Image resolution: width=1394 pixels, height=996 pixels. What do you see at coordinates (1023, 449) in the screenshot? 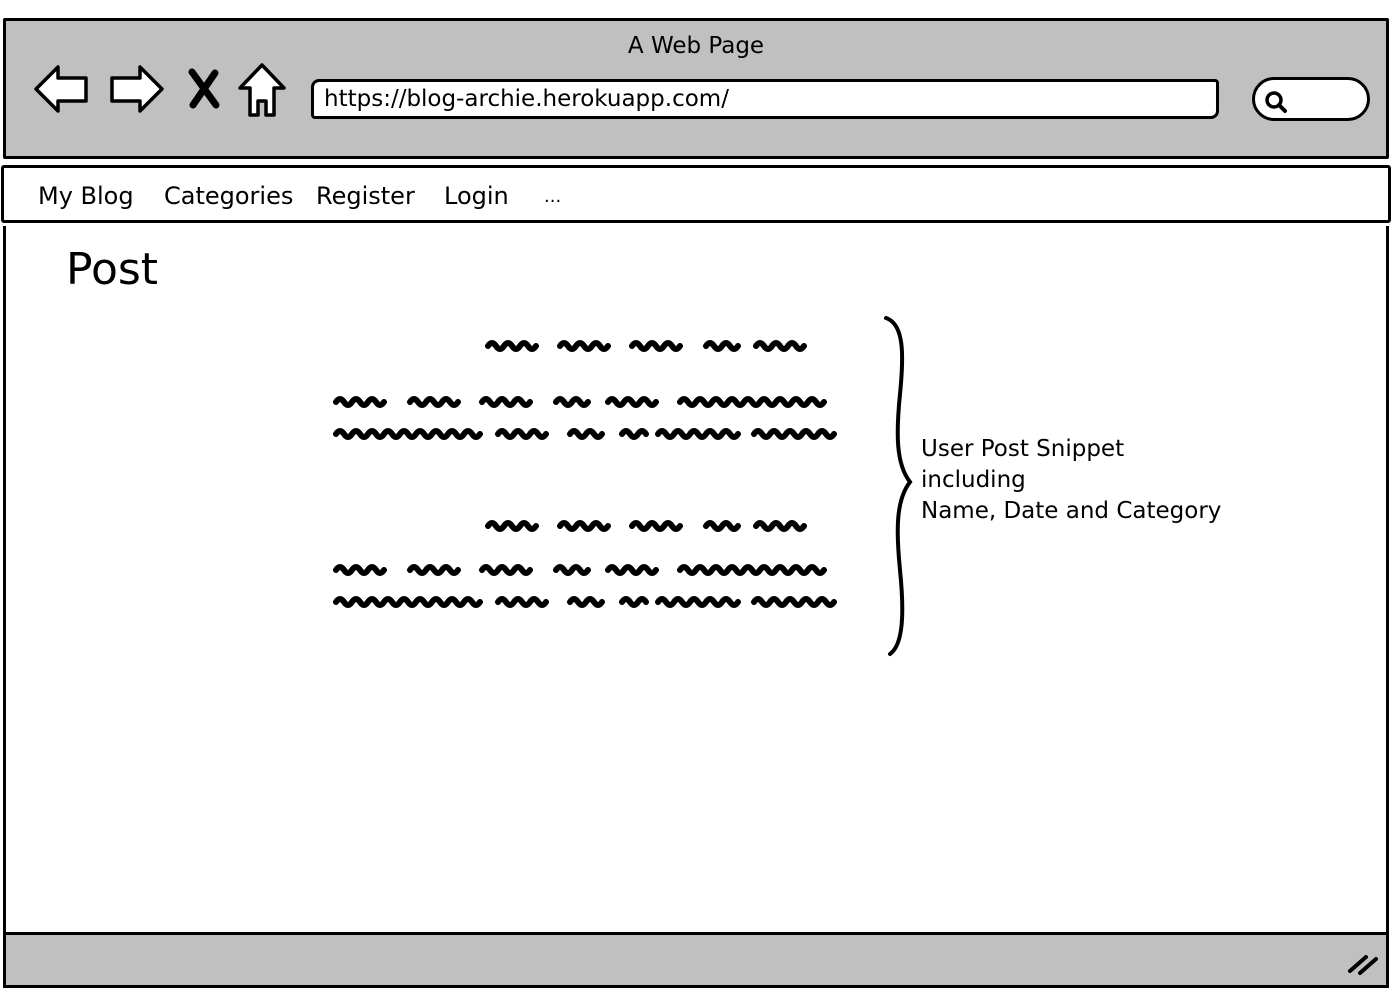
I see `annotation-line: User Post Snippet` at bounding box center [1023, 449].